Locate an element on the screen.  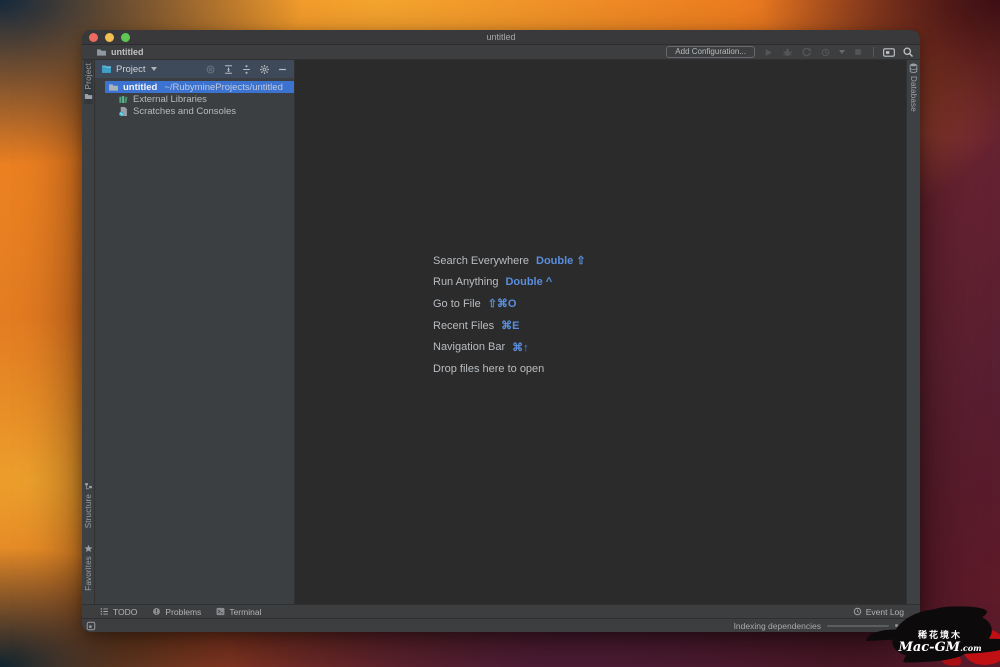
close-button is located at coordinates (93, 37).